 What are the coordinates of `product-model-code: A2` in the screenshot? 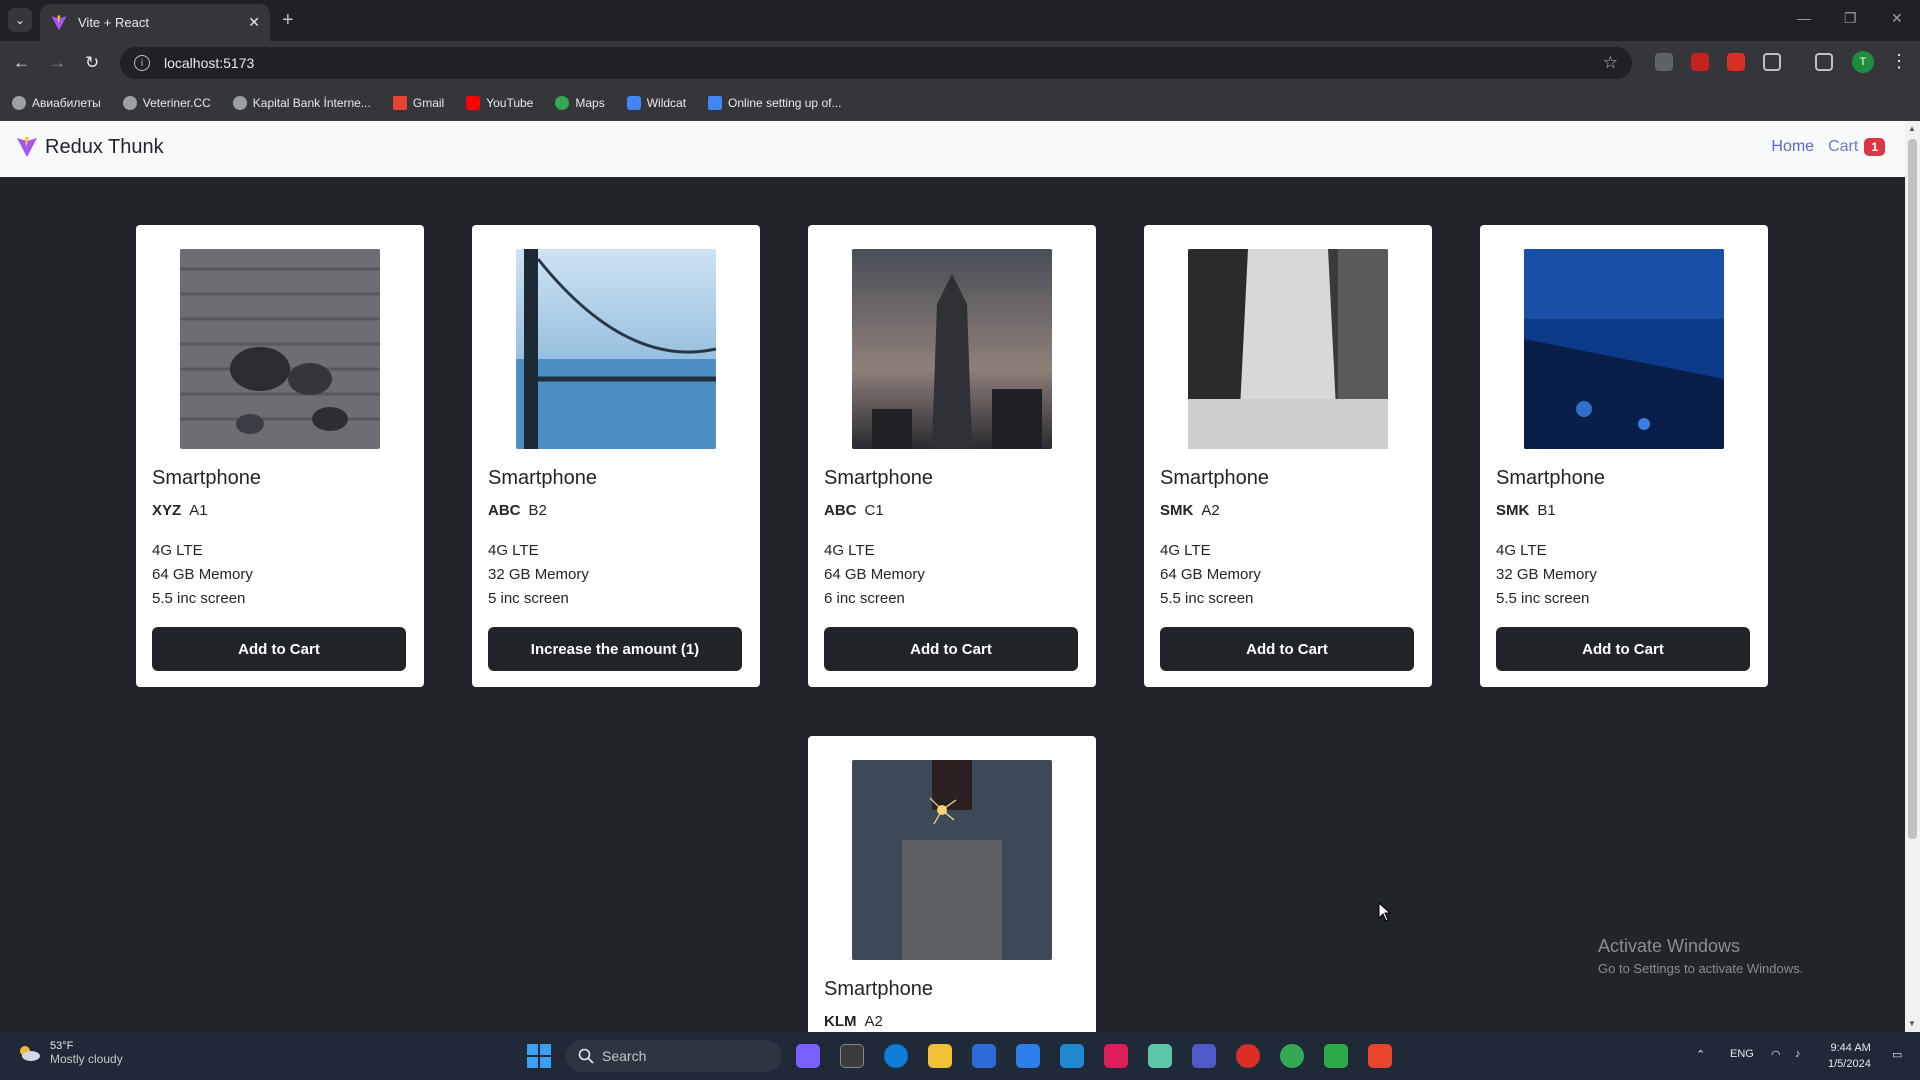 It's located at (873, 1021).